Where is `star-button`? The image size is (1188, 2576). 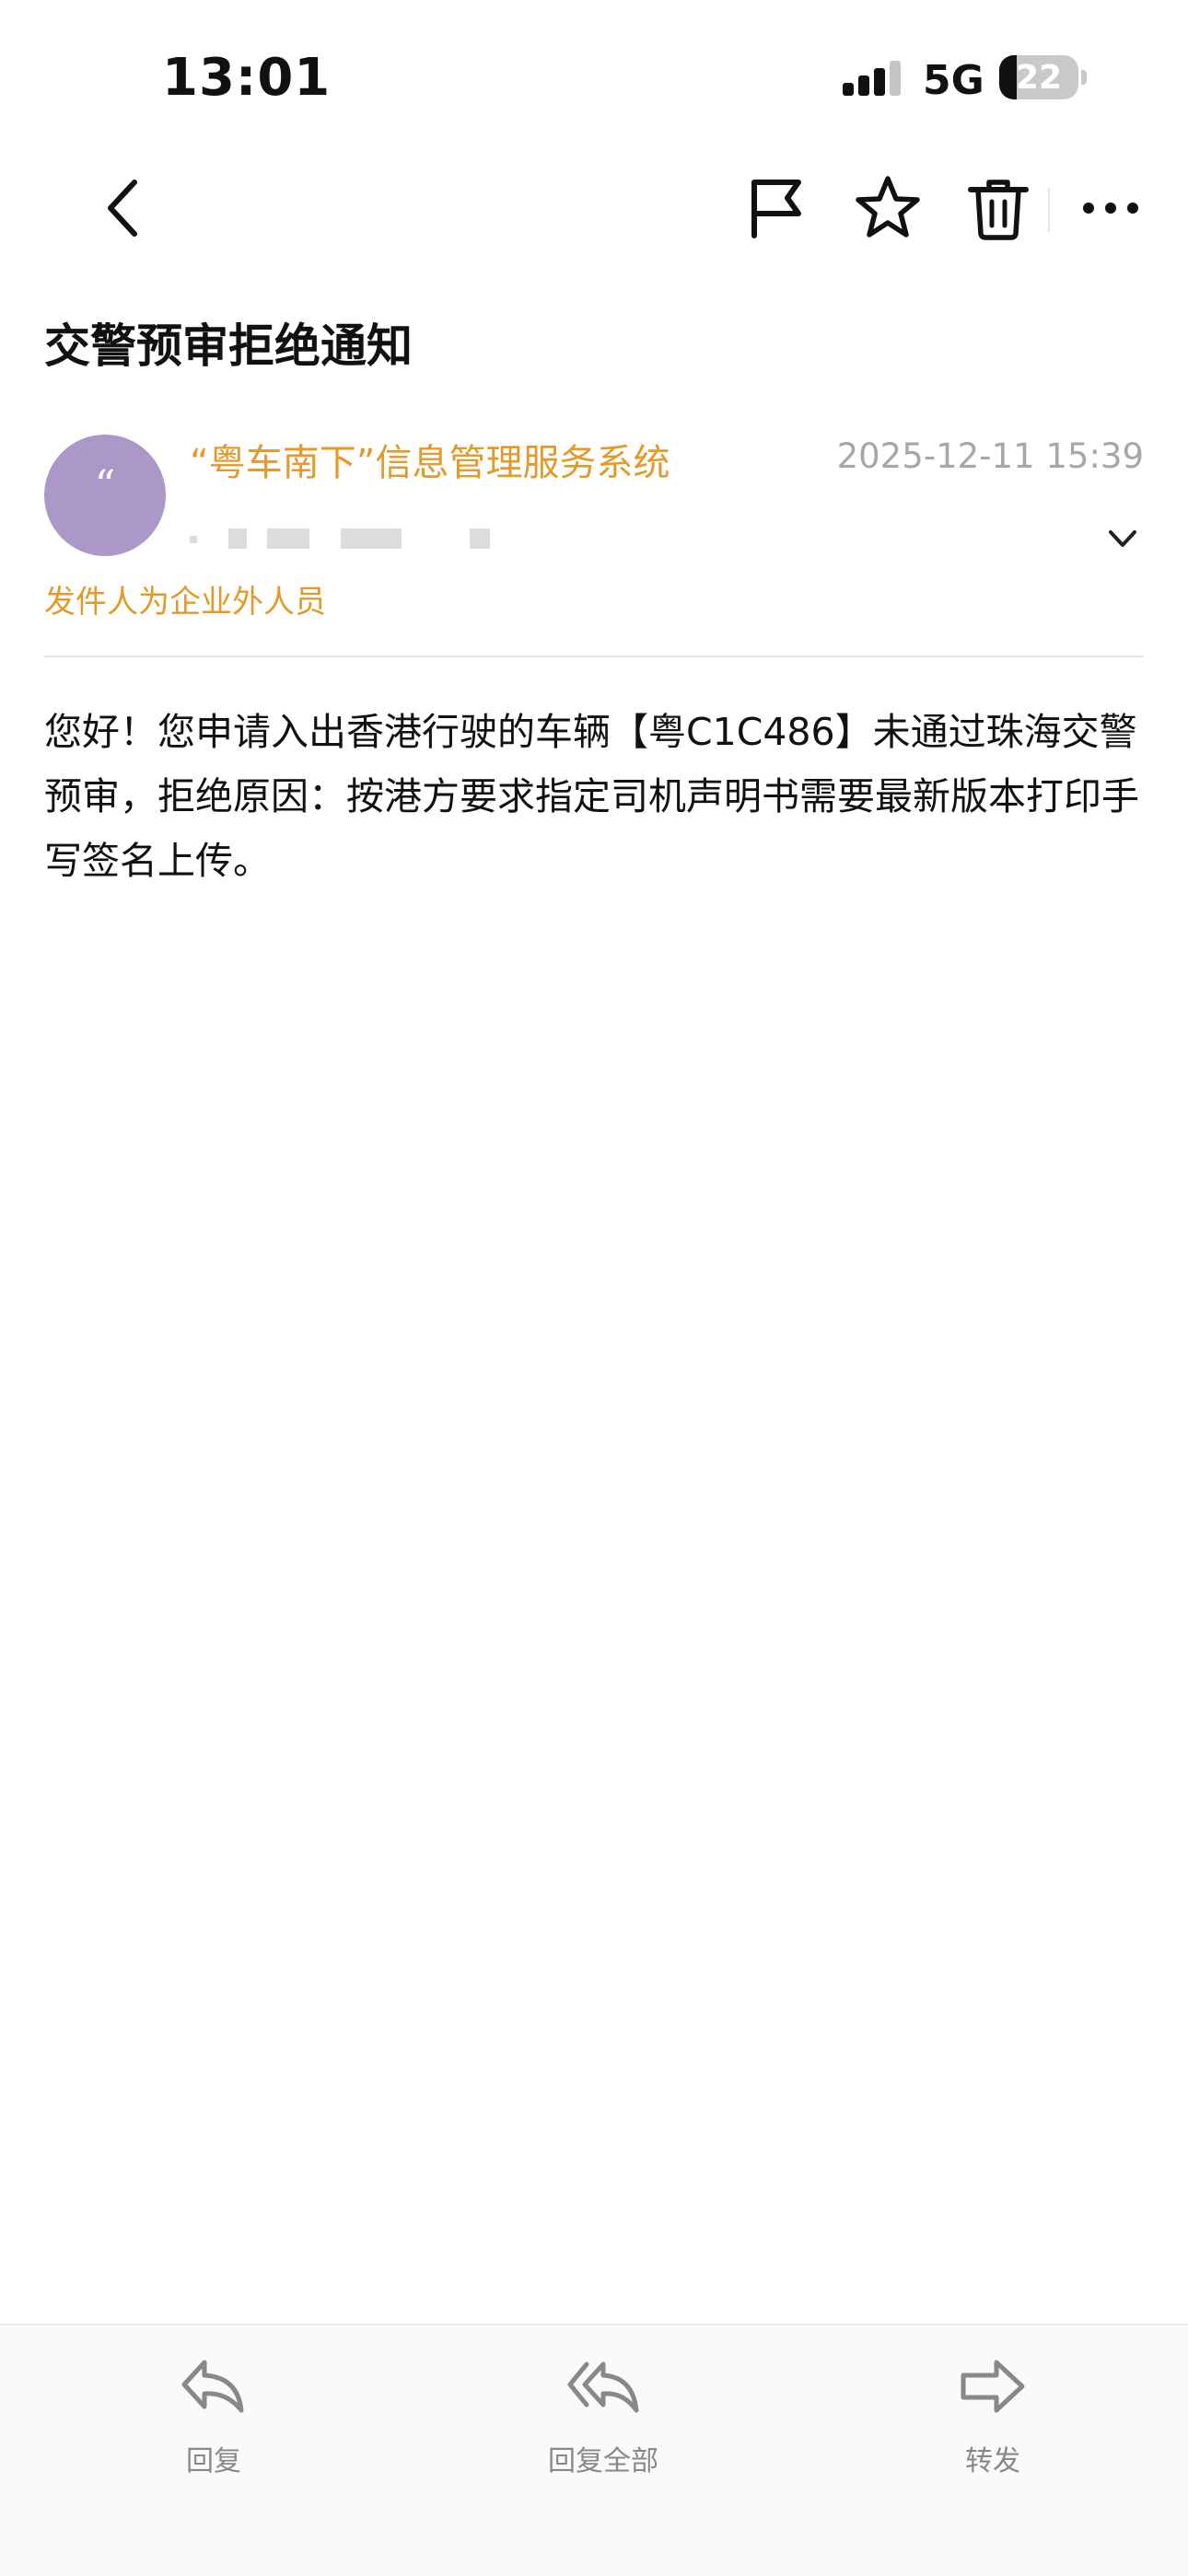
star-button is located at coordinates (888, 208).